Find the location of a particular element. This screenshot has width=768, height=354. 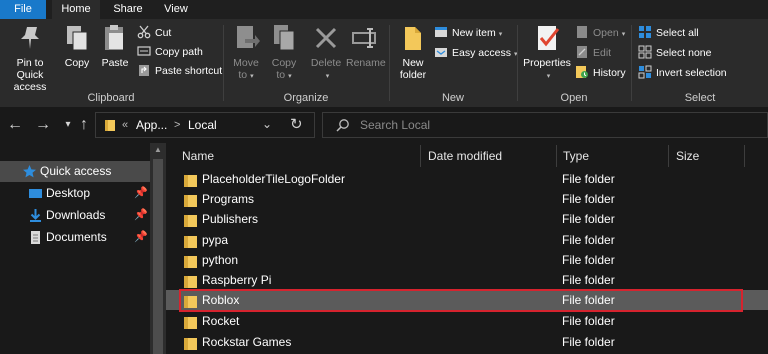

history-label: History is located at coordinates (609, 73).